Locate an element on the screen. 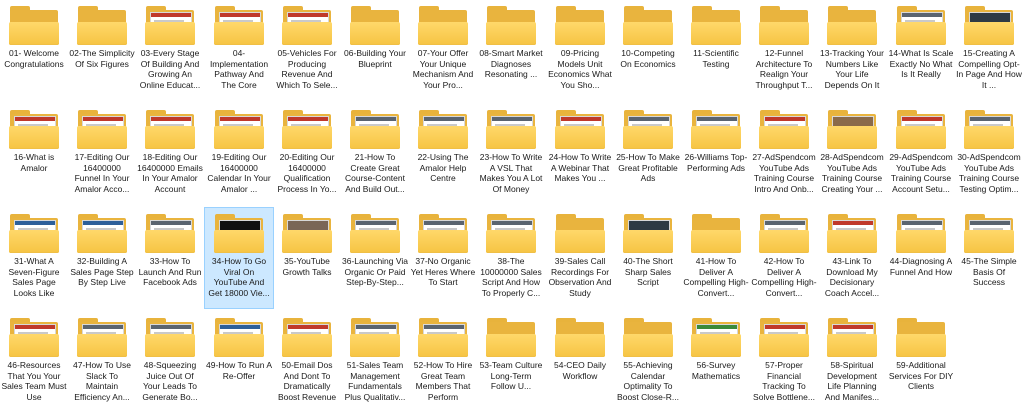 The height and width of the screenshot is (416, 1024). folder-item: 06-Building Your Blueprint is located at coordinates (375, 50).